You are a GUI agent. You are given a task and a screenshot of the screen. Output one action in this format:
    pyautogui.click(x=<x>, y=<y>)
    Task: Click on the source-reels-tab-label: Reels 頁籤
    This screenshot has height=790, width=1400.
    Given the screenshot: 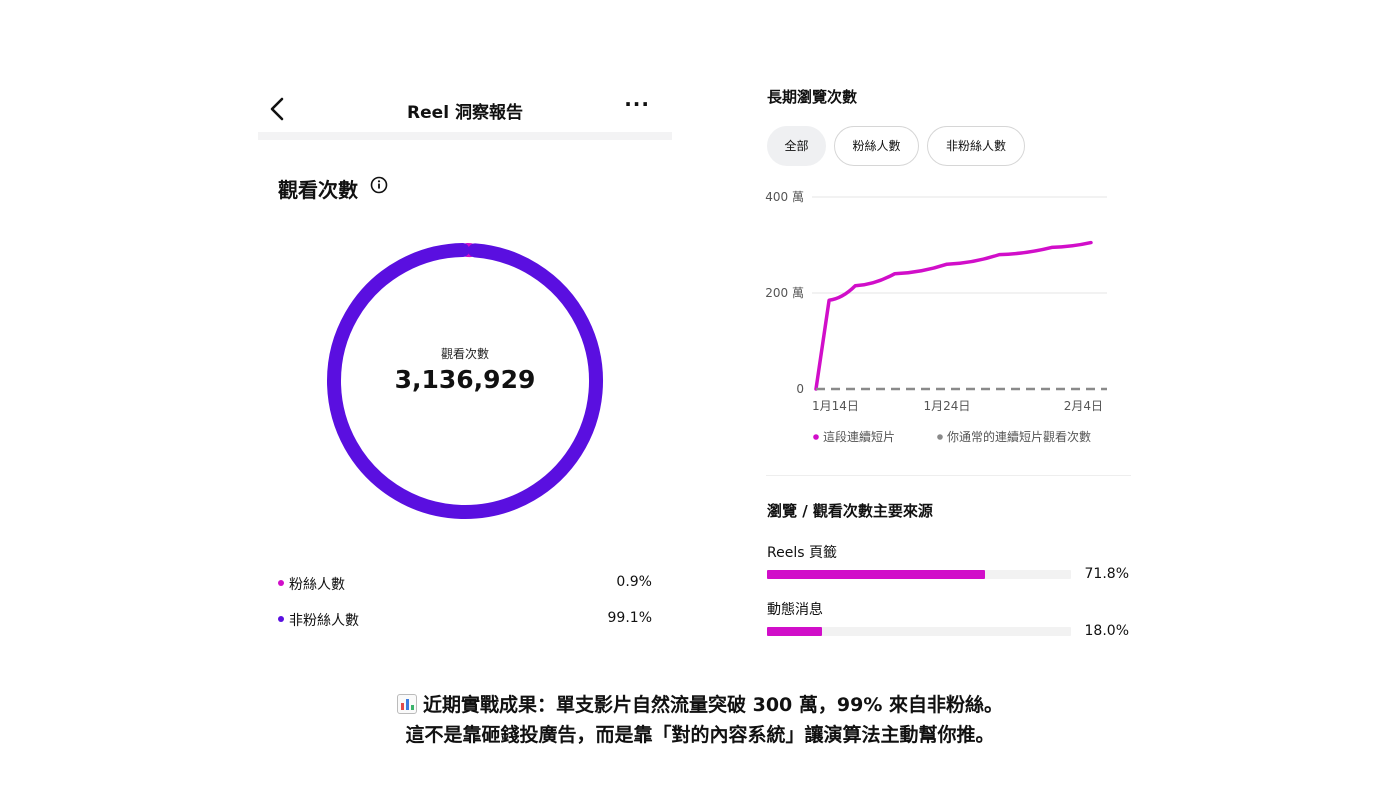 What is the action you would take?
    pyautogui.click(x=802, y=553)
    